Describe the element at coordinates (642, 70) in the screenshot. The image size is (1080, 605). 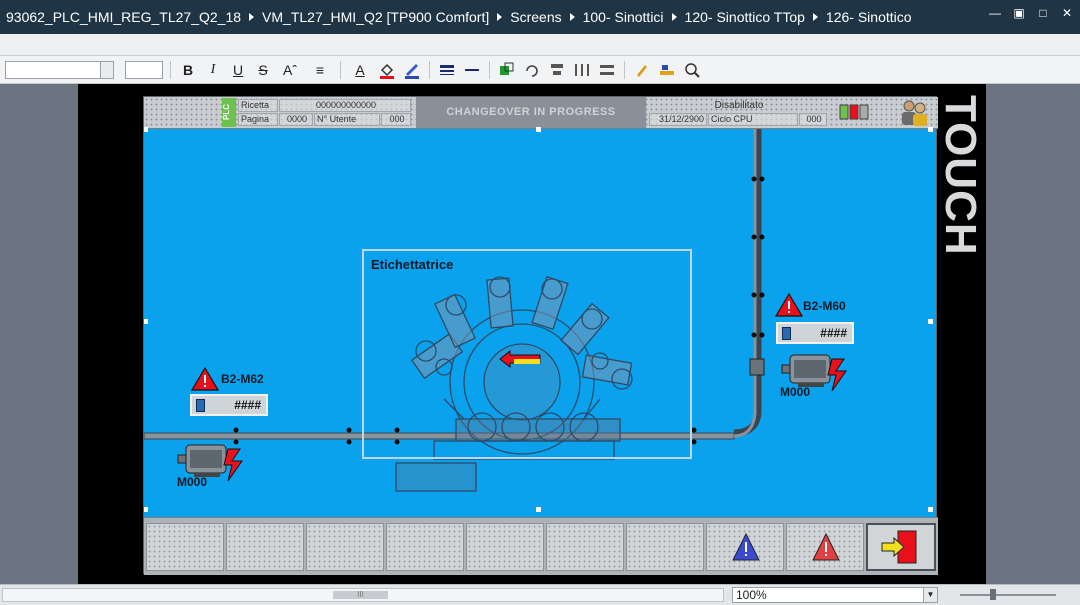
I see `format-painter-icon` at that location.